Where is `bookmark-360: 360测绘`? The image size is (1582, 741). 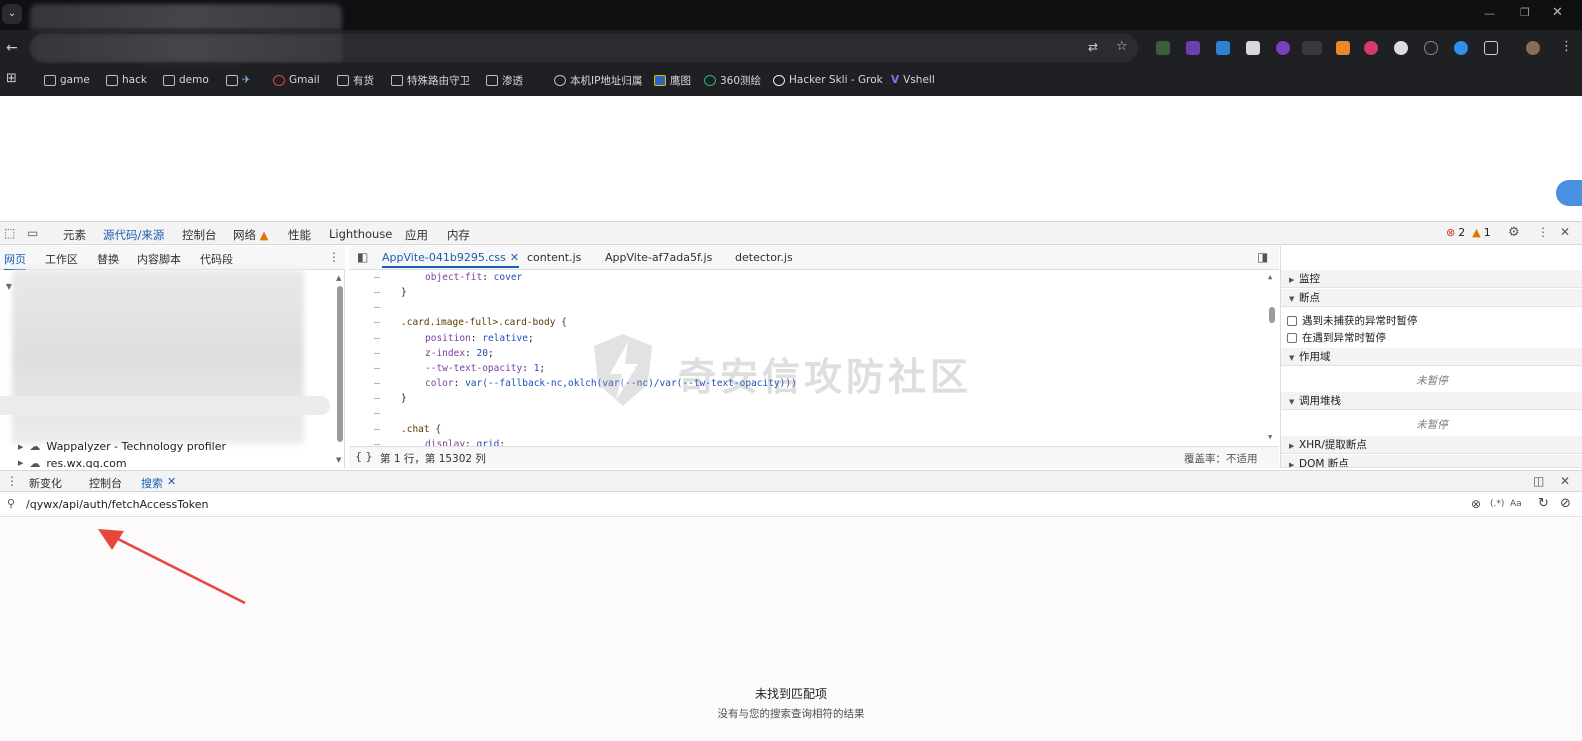 bookmark-360: 360测绘 is located at coordinates (732, 80).